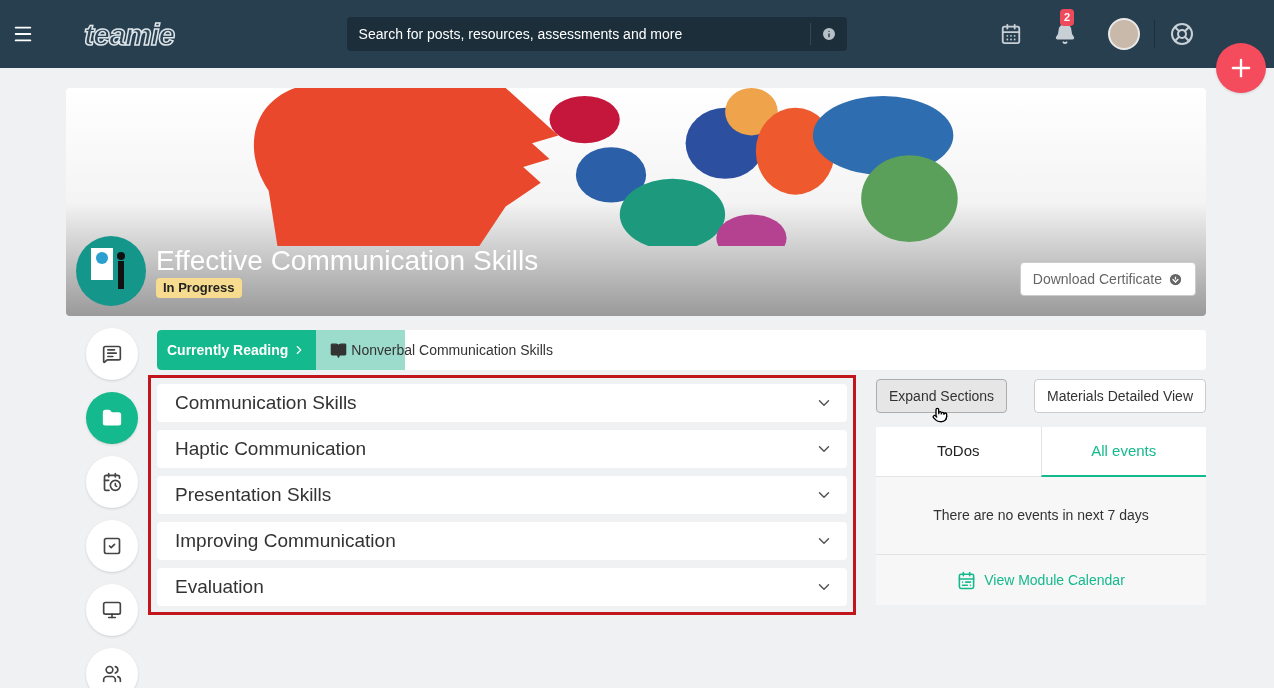 Image resolution: width=1274 pixels, height=688 pixels. Describe the element at coordinates (129, 34) in the screenshot. I see `logo: teamie` at that location.